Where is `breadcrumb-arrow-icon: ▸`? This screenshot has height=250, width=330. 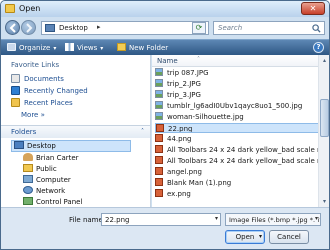
breadcrumb-arrow-icon: ▸ is located at coordinates (99, 27).